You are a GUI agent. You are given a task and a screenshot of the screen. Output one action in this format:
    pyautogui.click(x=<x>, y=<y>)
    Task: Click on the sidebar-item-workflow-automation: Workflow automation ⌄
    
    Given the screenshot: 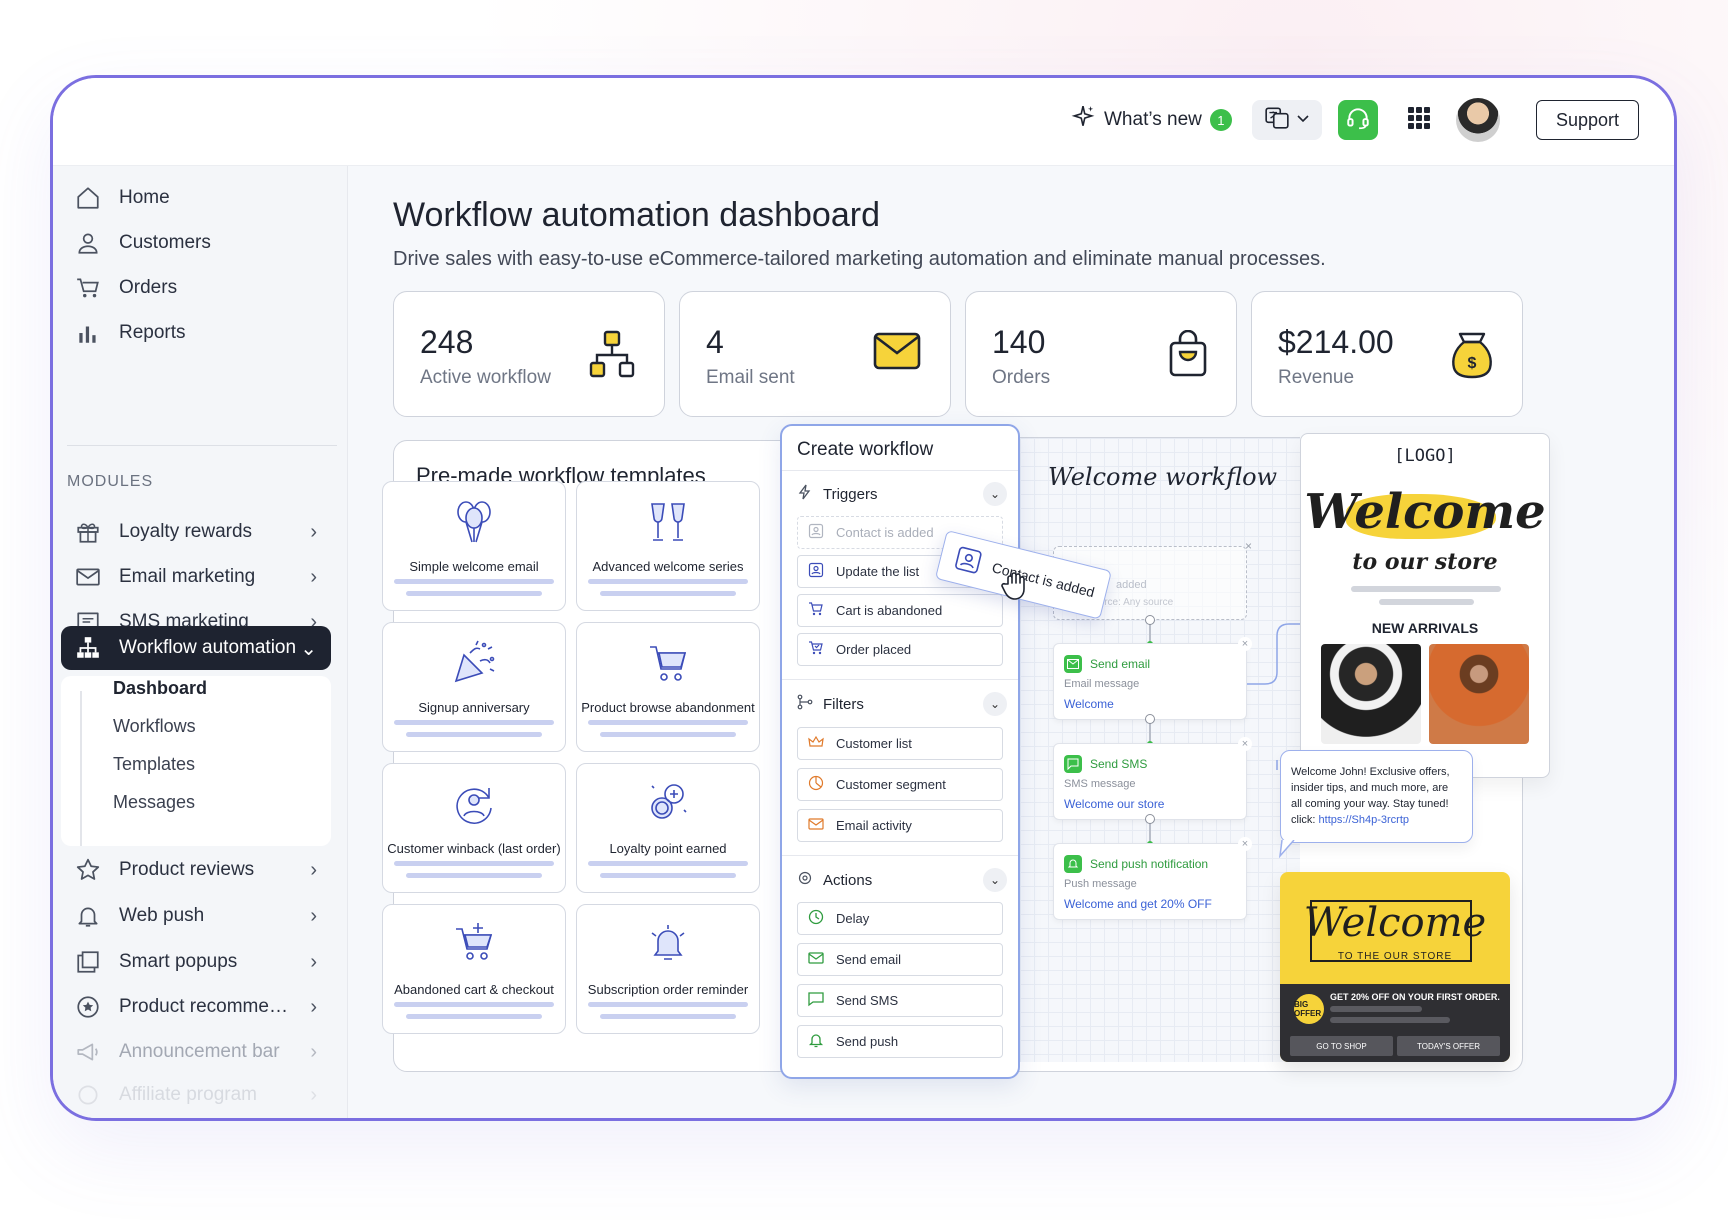 What is the action you would take?
    pyautogui.click(x=196, y=648)
    